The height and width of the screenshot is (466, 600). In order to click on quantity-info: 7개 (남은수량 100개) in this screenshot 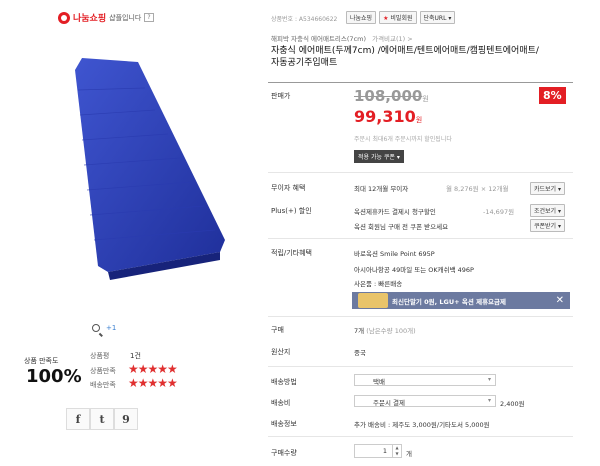, I will do `click(385, 330)`.